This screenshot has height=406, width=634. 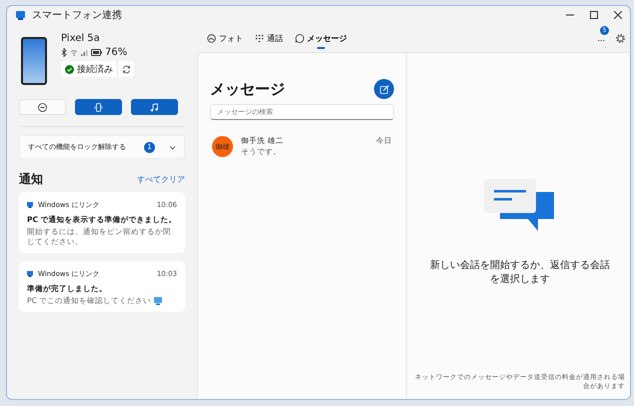 What do you see at coordinates (618, 15) in the screenshot?
I see `close-icon` at bounding box center [618, 15].